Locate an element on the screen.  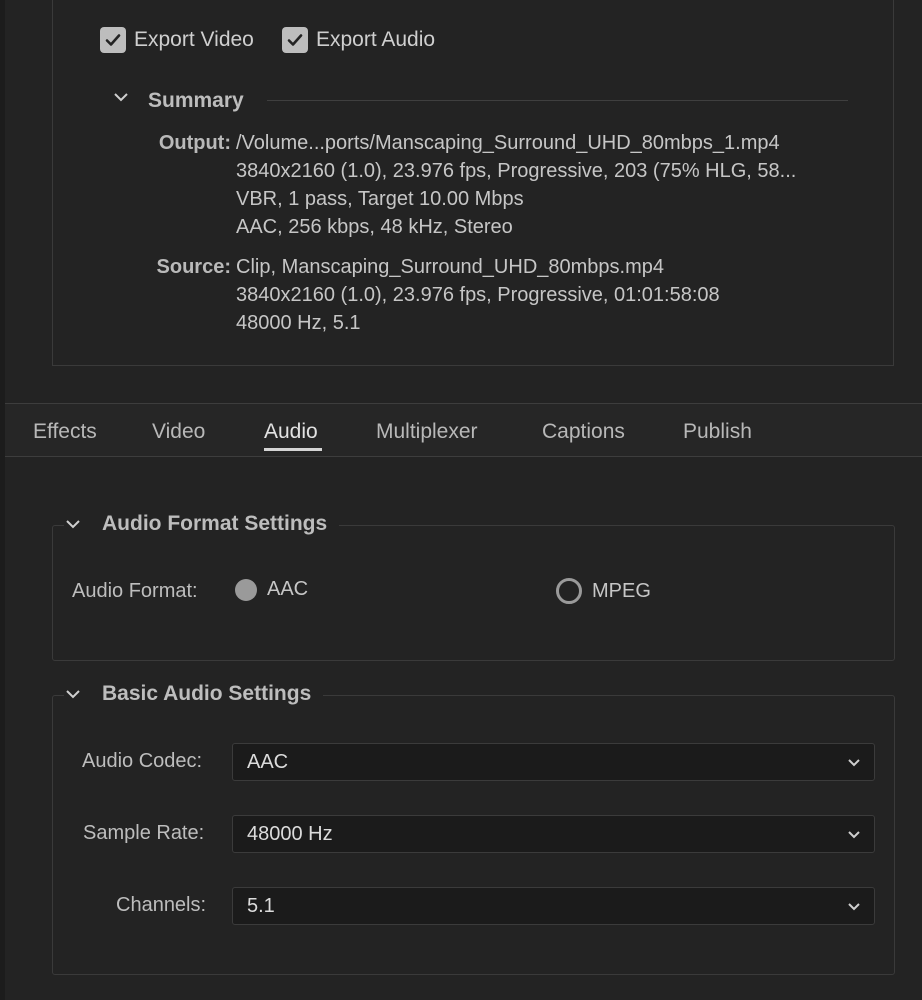
summary-divider is located at coordinates (557, 100).